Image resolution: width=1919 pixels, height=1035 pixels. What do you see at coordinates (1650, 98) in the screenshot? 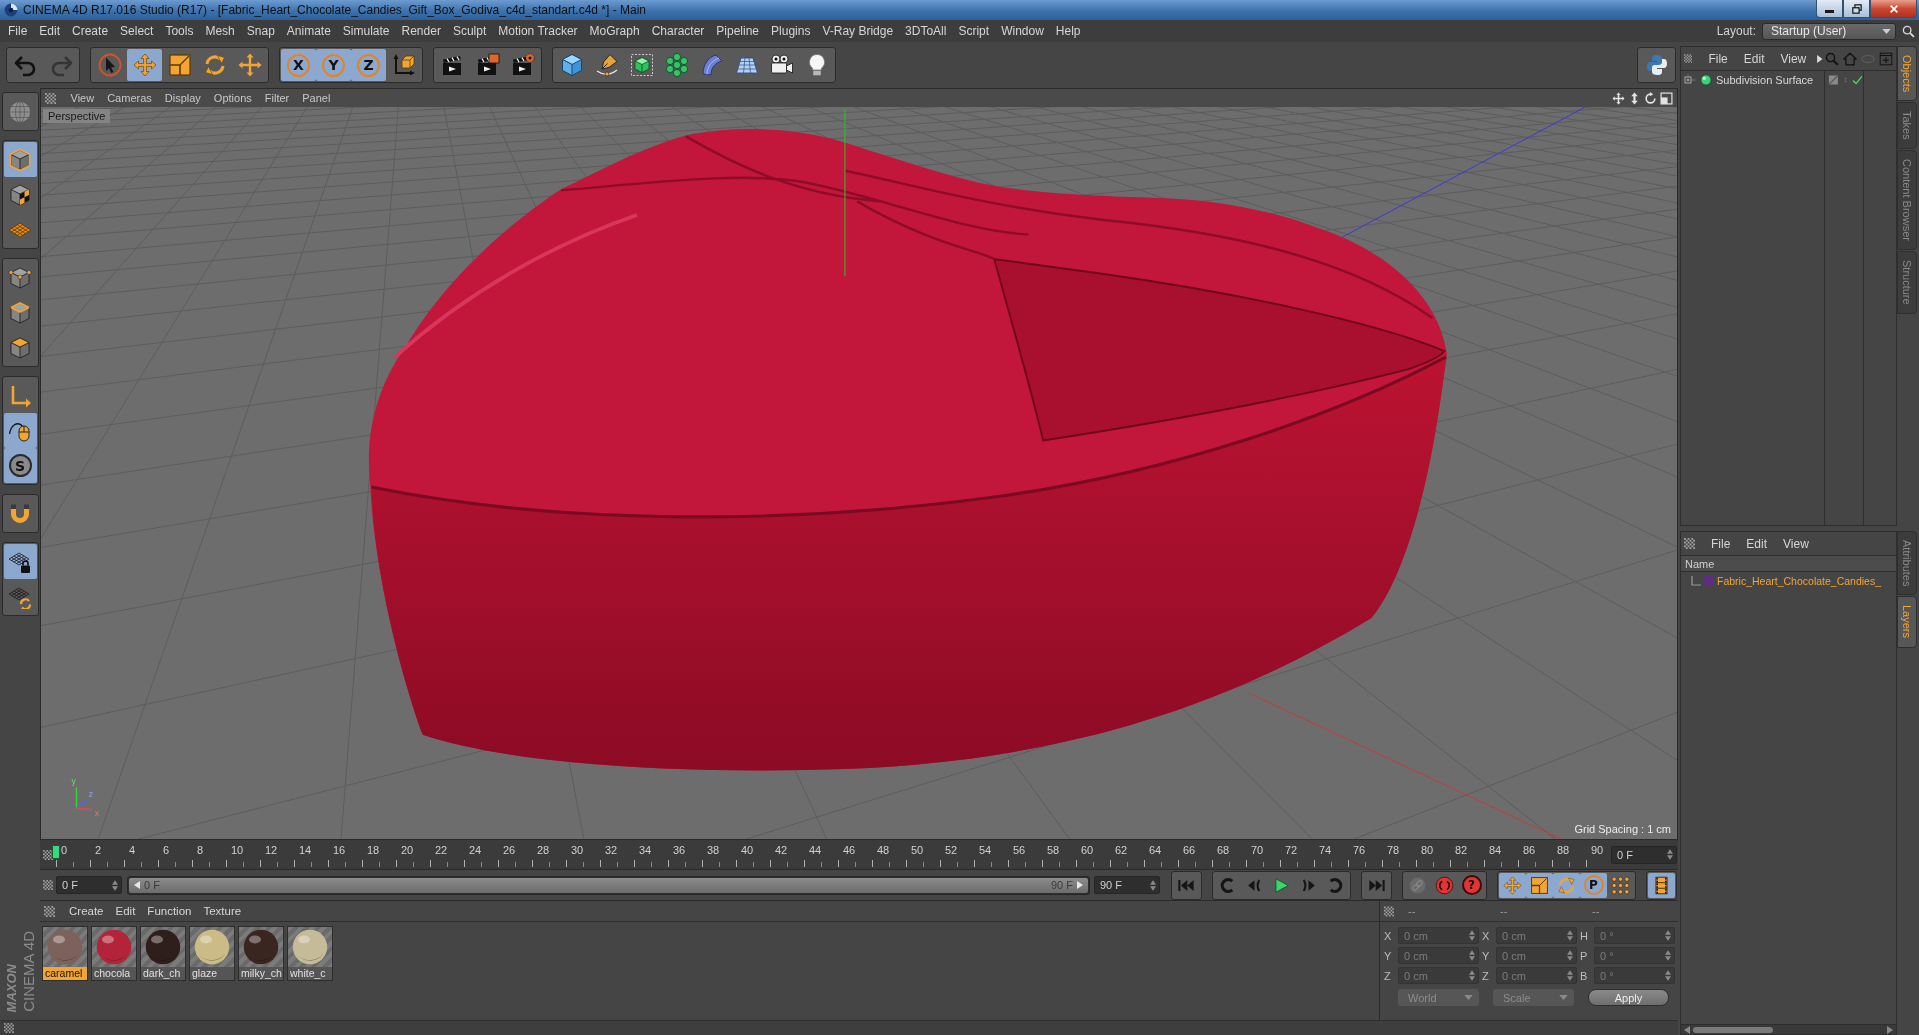
I see `orbit-icon` at bounding box center [1650, 98].